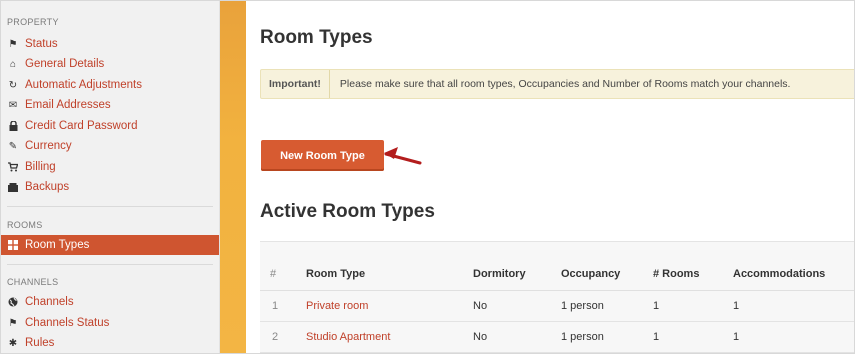 The image size is (855, 354). What do you see at coordinates (348, 337) in the screenshot?
I see `room-type-link: Studio Apartment` at bounding box center [348, 337].